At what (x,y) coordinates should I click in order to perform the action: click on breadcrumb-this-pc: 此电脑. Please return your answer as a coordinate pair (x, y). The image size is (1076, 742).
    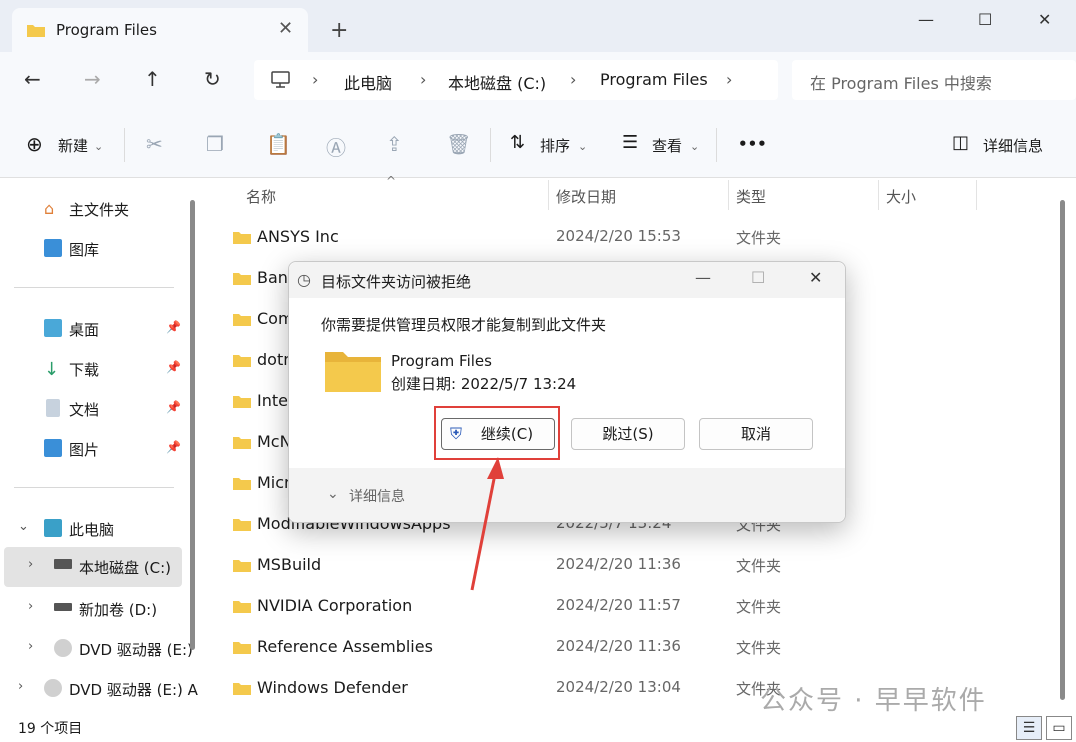
    Looking at the image, I should click on (368, 82).